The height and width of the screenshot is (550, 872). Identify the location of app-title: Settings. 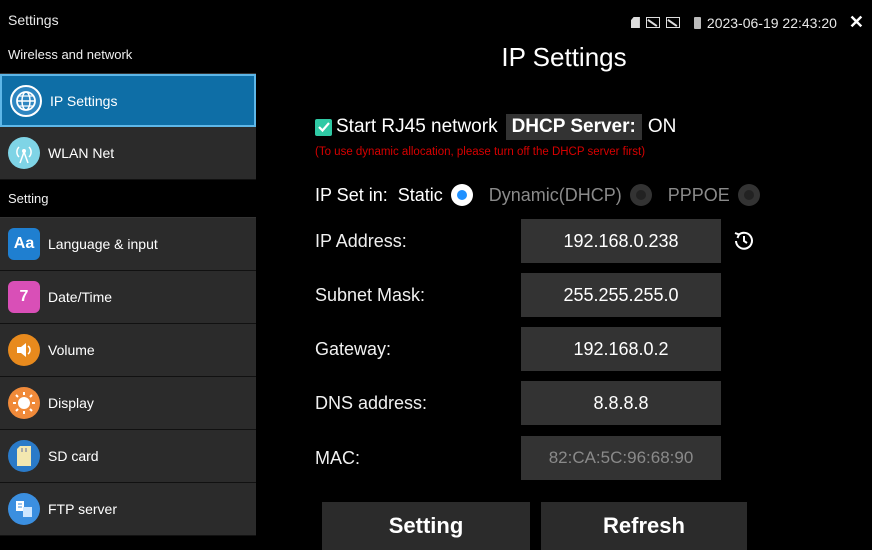
(33, 20).